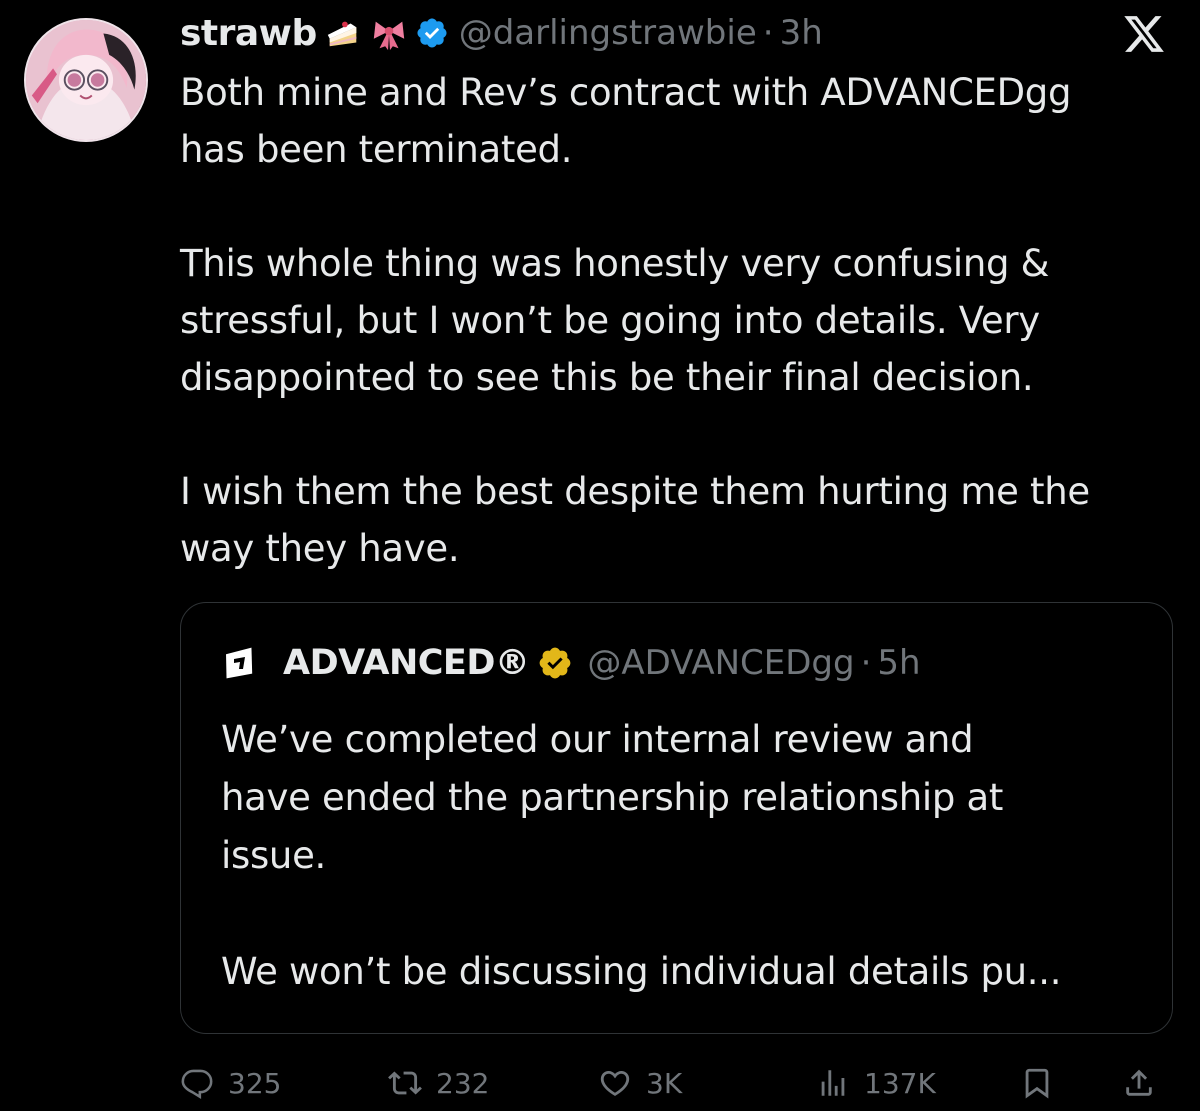 This screenshot has width=1200, height=1111. I want to click on tweet-timestamp: 3h, so click(801, 33).